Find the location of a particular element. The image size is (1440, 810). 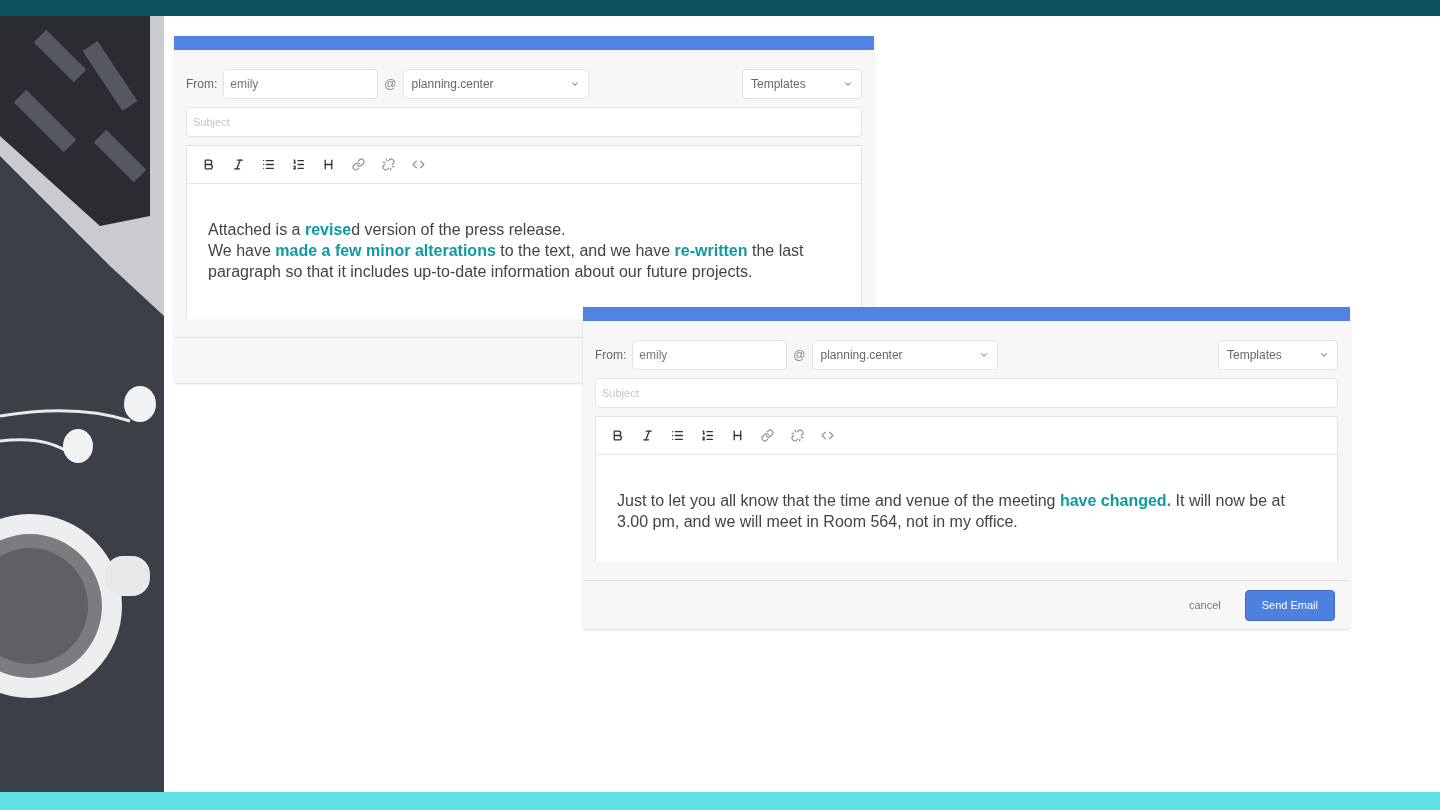

message-text: We have made a few minor alterations to the text, and we have re-written the last paragraph so that it includes up-to-date information about our future projects. is located at coordinates (514, 261).